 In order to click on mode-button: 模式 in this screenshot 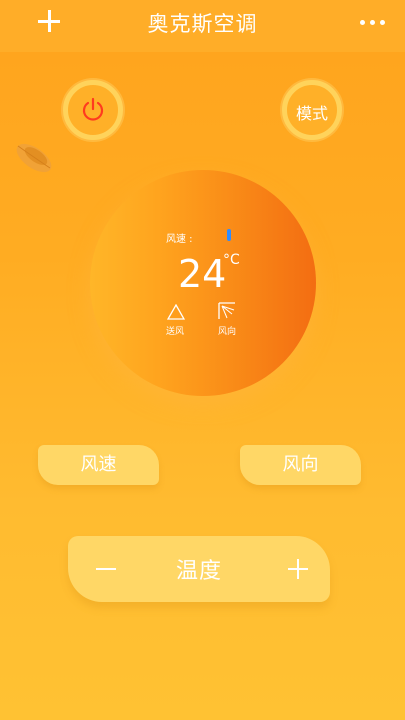, I will do `click(312, 110)`.